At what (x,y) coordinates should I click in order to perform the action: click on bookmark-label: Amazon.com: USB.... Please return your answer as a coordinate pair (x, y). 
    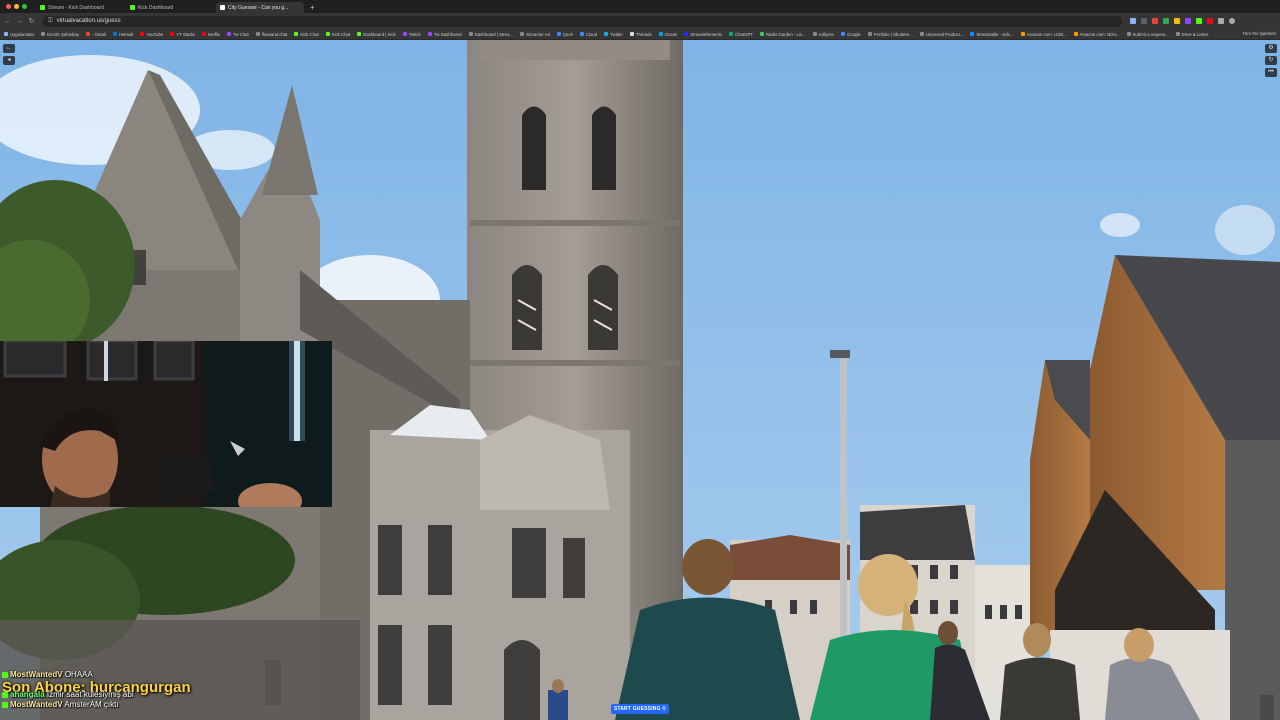
    Looking at the image, I should click on (1046, 34).